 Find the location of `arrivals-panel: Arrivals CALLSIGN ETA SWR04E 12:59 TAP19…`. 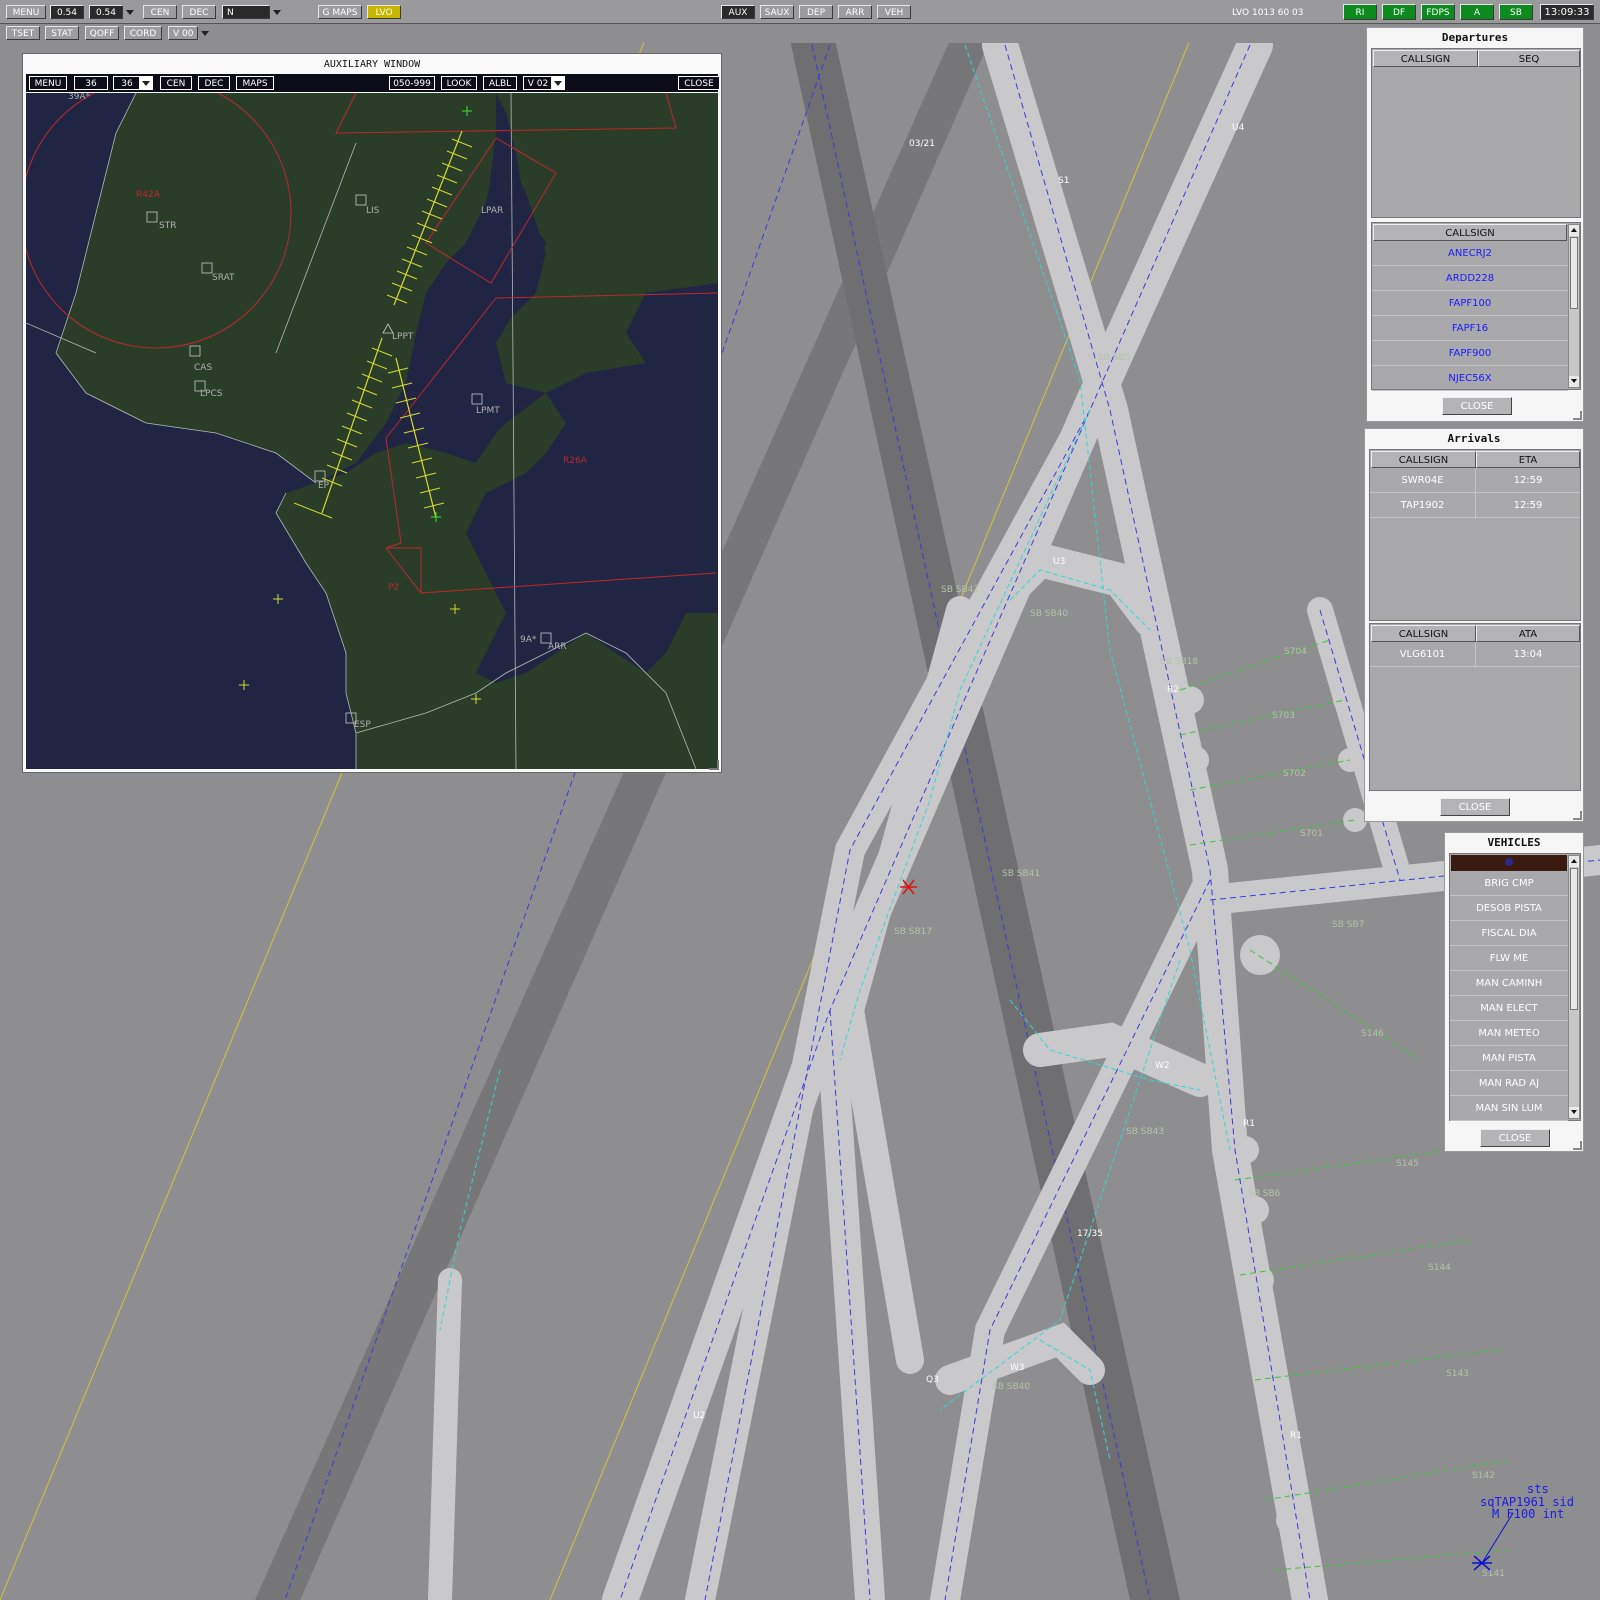

arrivals-panel: Arrivals CALLSIGN ETA SWR04E 12:59 TAP19… is located at coordinates (1474, 625).